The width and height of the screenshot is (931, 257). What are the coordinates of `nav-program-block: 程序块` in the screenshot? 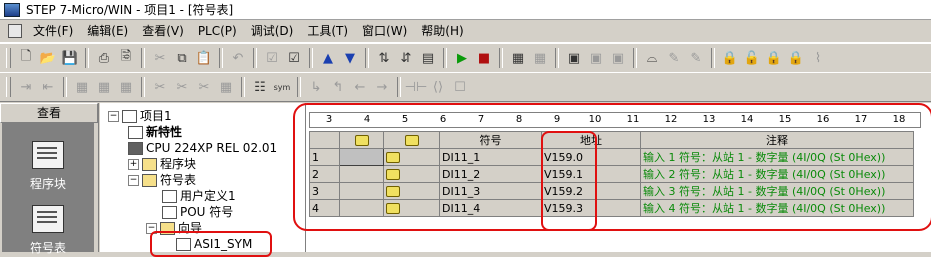 It's located at (48, 166).